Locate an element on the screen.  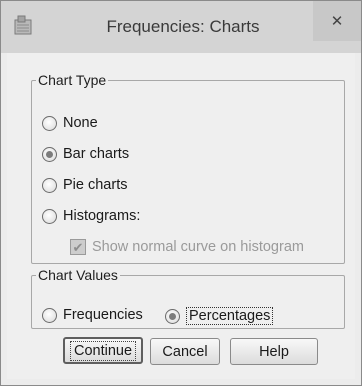
window-title: Frequencies: Charts is located at coordinates (183, 26).